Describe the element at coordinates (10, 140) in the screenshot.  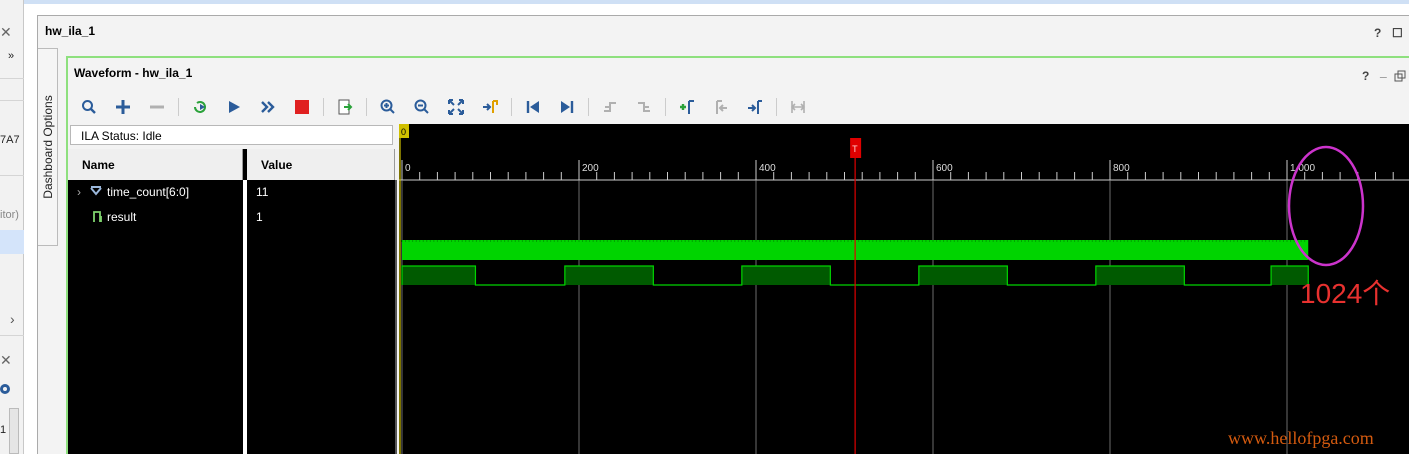
I see `panel-text-fragment: 7A7` at that location.